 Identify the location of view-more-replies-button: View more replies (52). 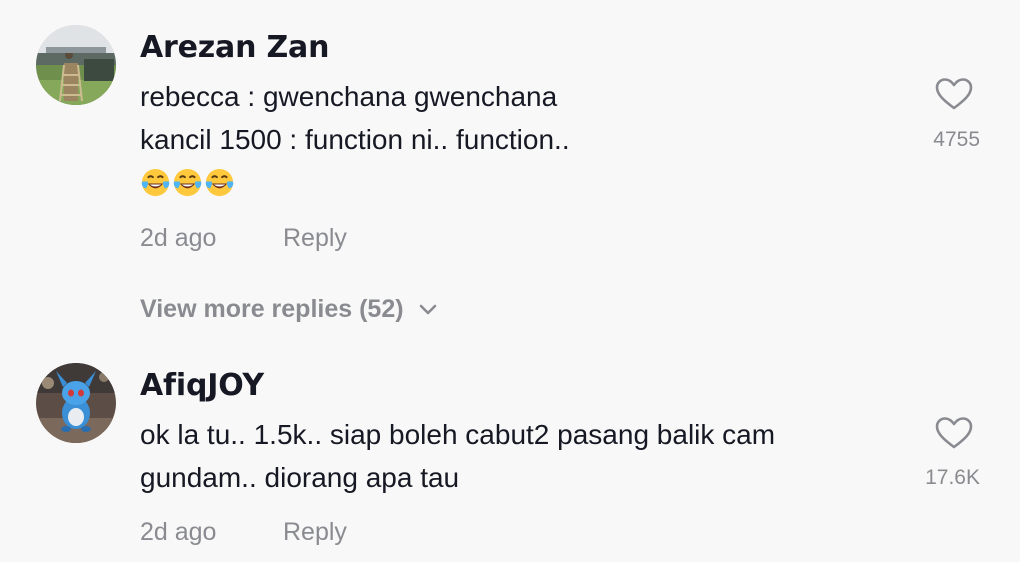
(289, 309).